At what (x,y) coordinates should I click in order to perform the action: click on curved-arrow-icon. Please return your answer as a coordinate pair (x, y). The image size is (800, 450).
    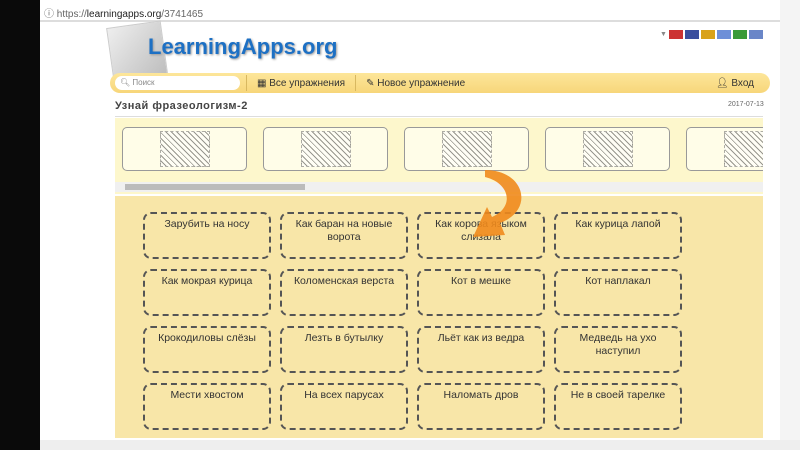
    Looking at the image, I should click on (497, 203).